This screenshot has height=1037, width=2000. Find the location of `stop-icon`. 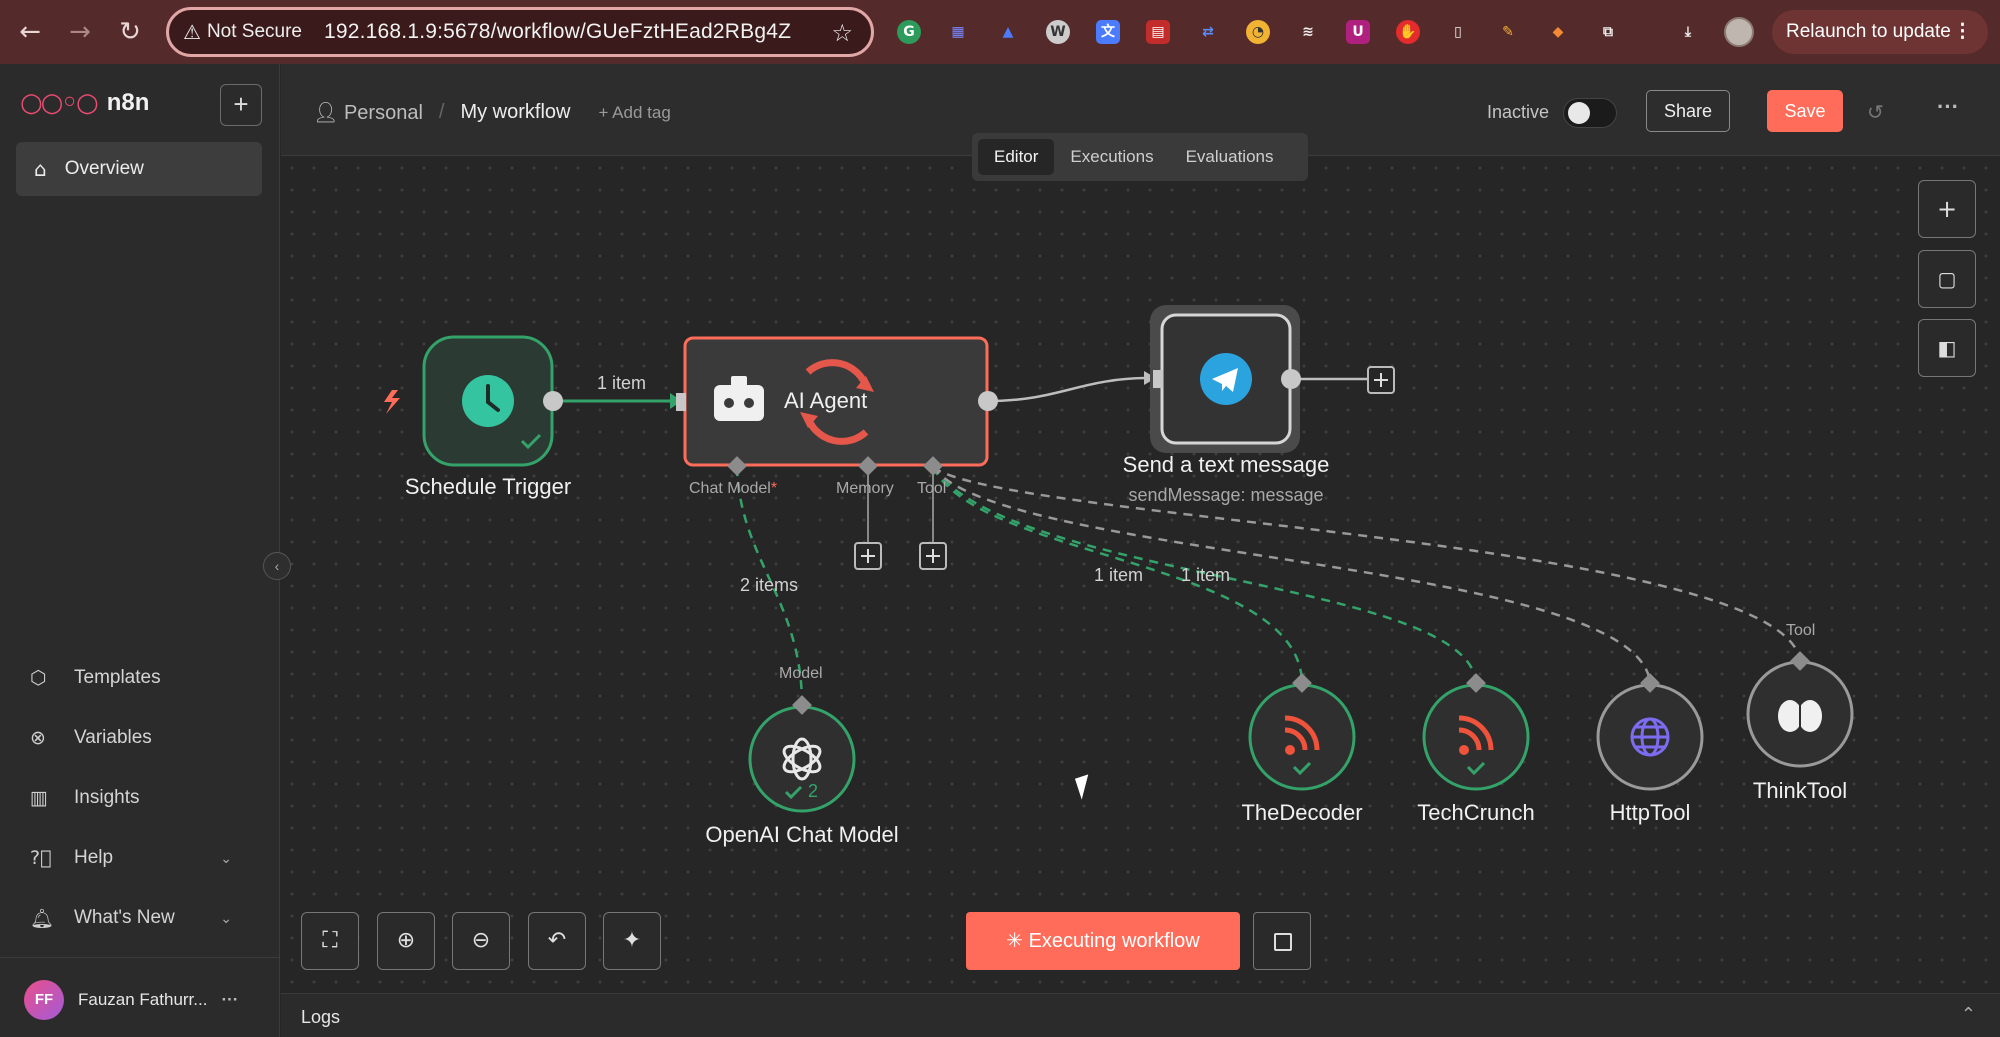

stop-icon is located at coordinates (1283, 942).